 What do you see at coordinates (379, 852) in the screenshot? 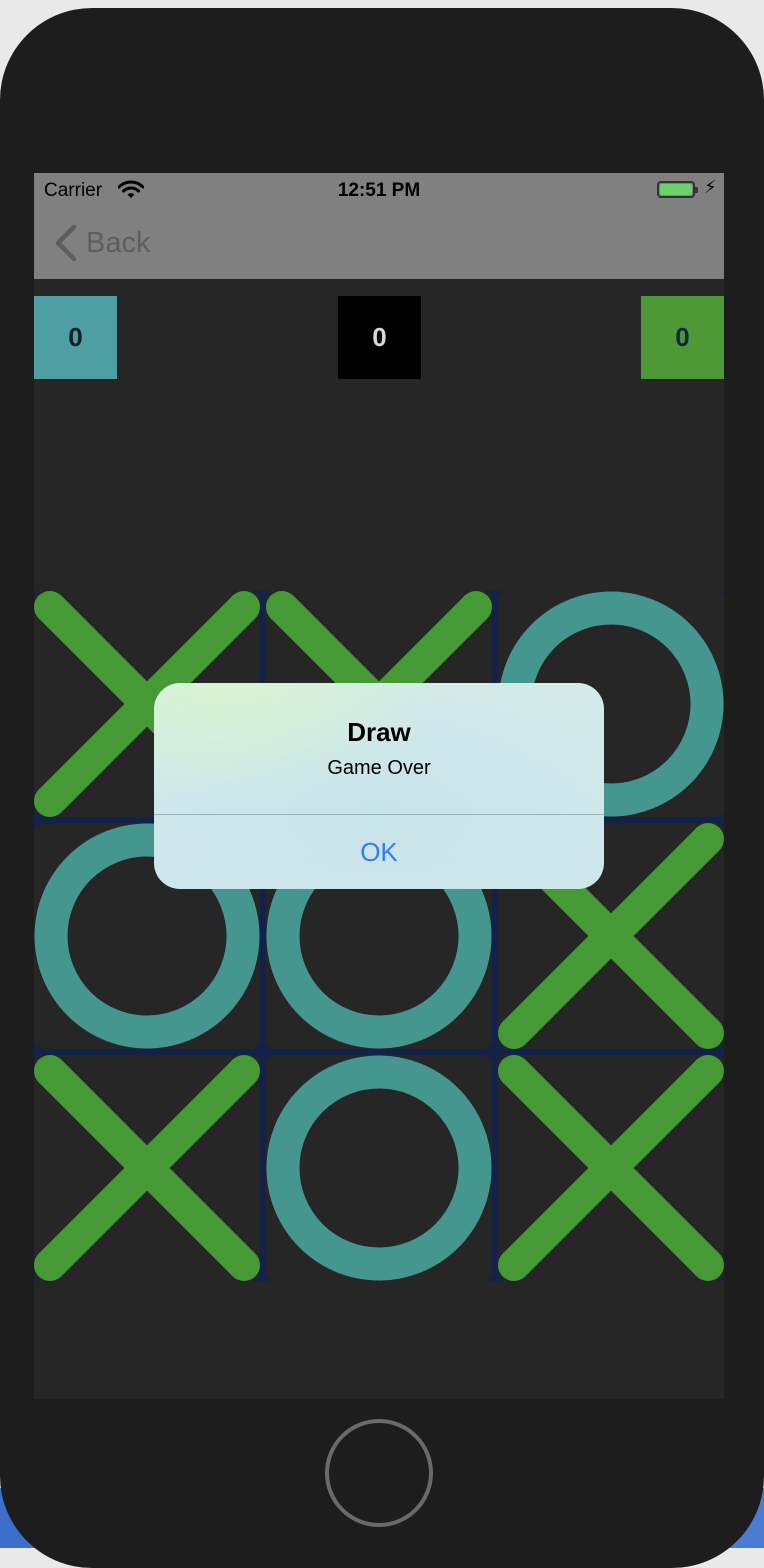
I see `ok-button: OK` at bounding box center [379, 852].